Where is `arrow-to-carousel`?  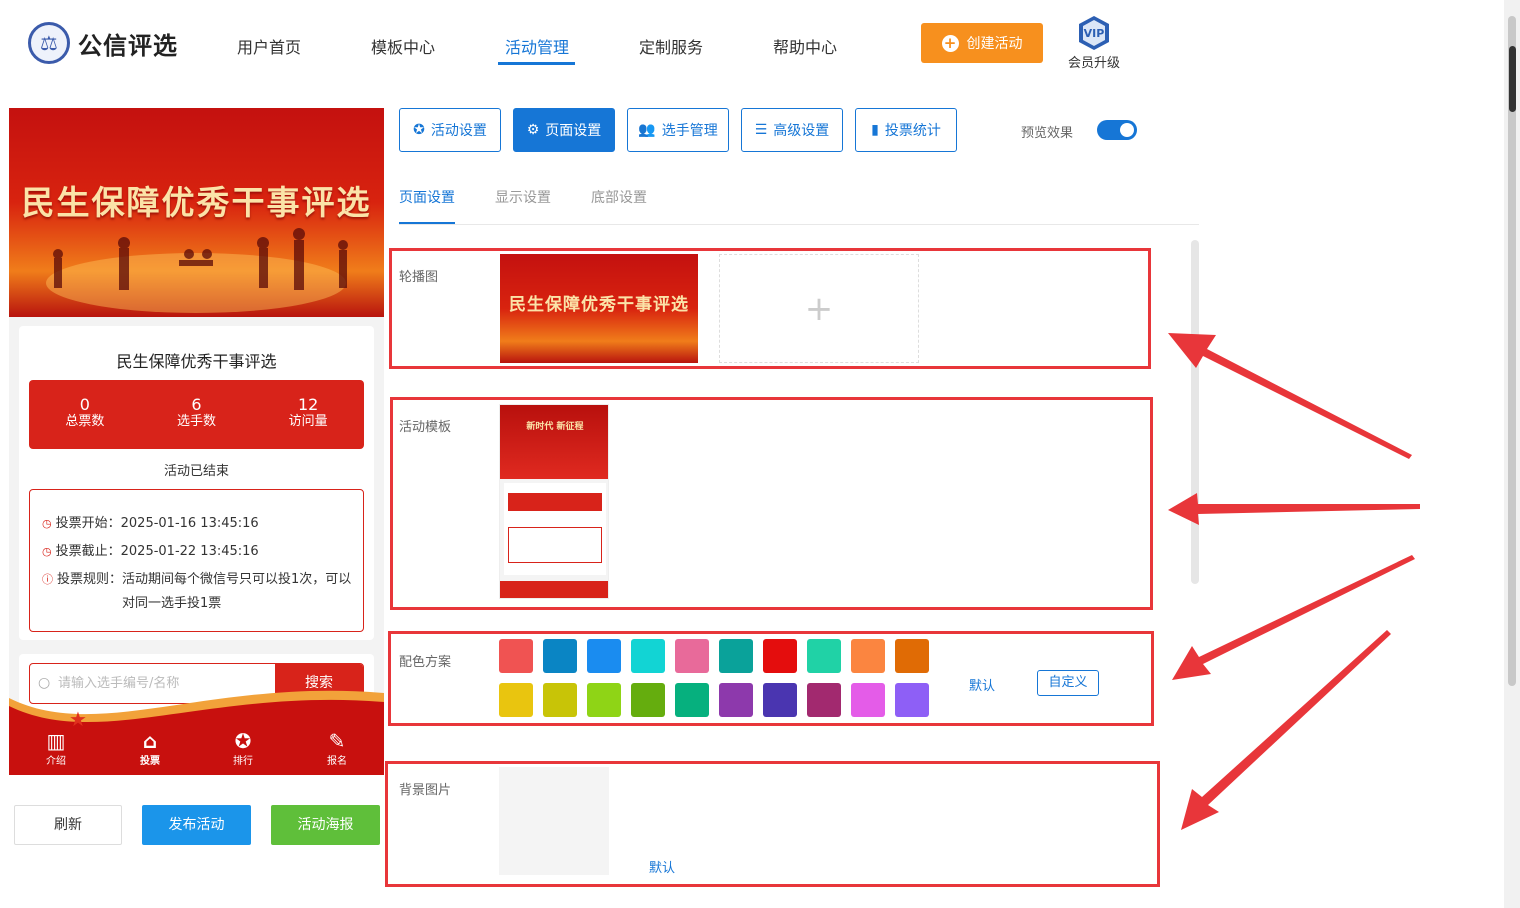
arrow-to-carousel is located at coordinates (1290, 396).